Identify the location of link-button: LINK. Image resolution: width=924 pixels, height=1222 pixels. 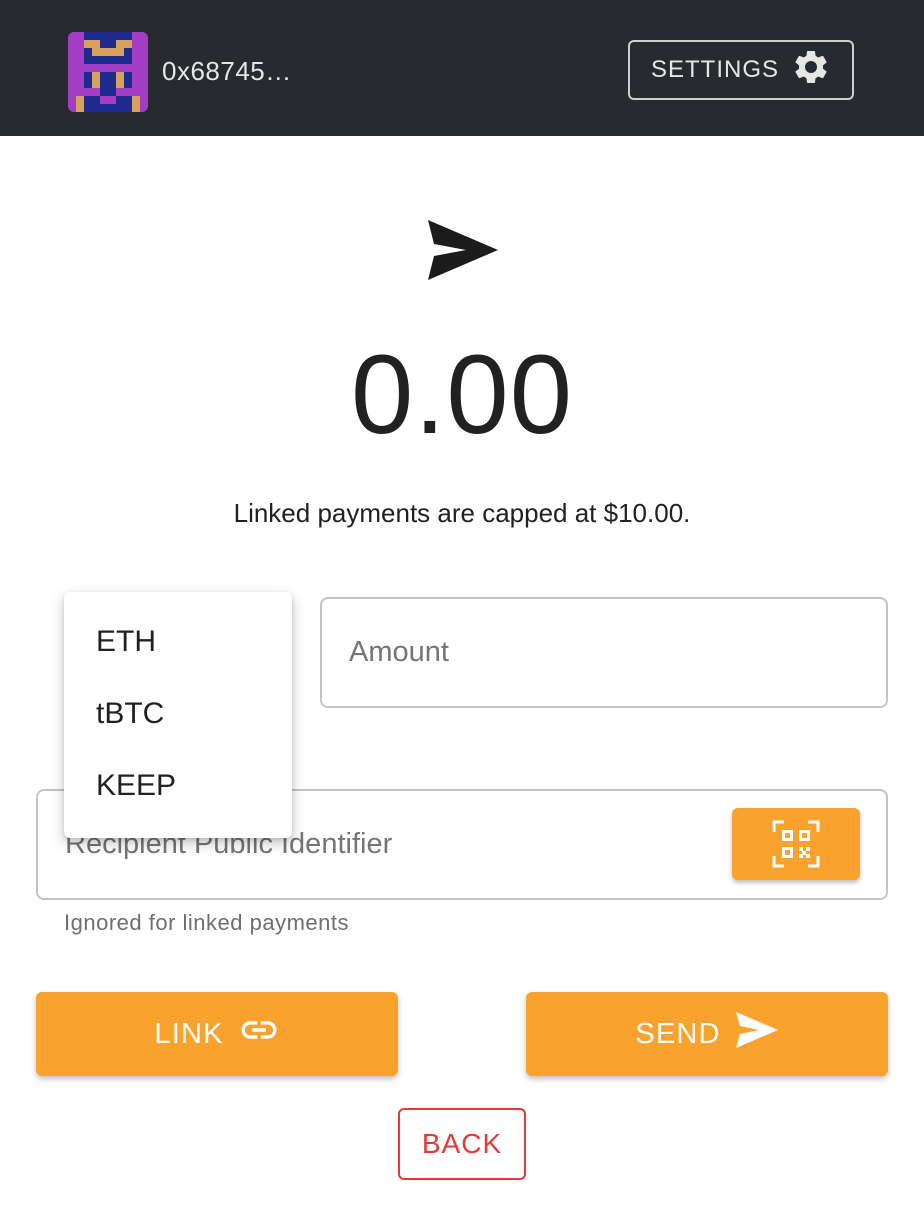
(217, 1034).